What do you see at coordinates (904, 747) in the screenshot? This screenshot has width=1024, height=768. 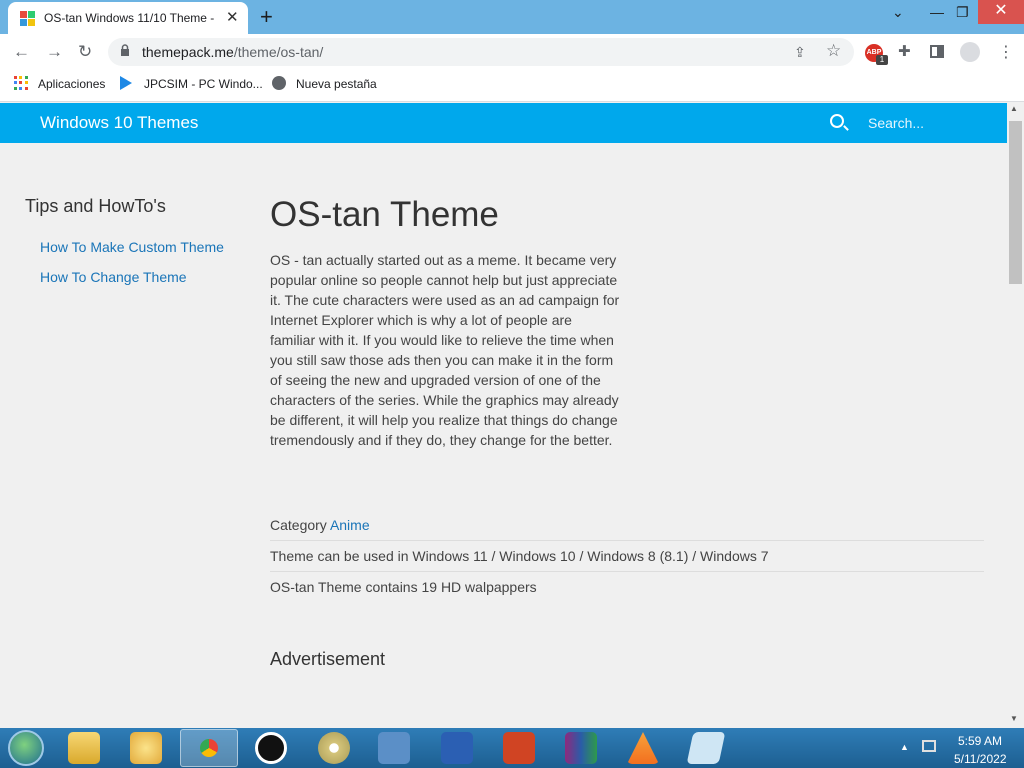 I see `tray-expand-icon: ▲` at bounding box center [904, 747].